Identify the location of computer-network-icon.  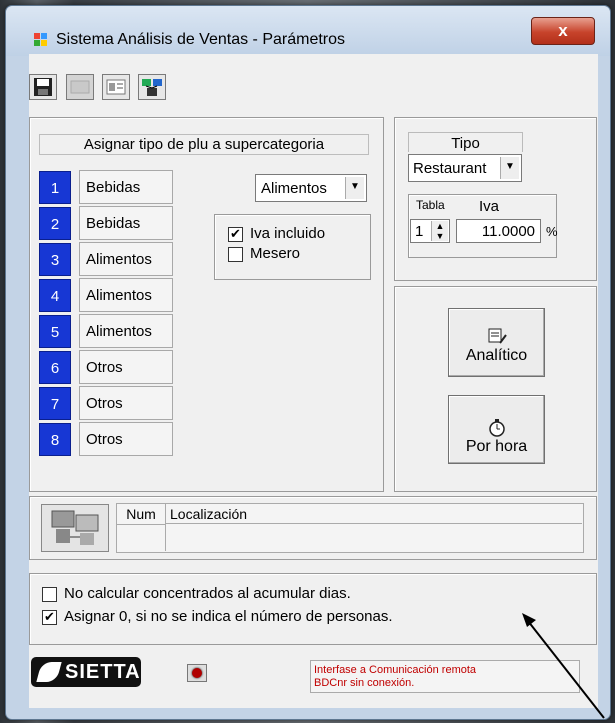
(75, 528).